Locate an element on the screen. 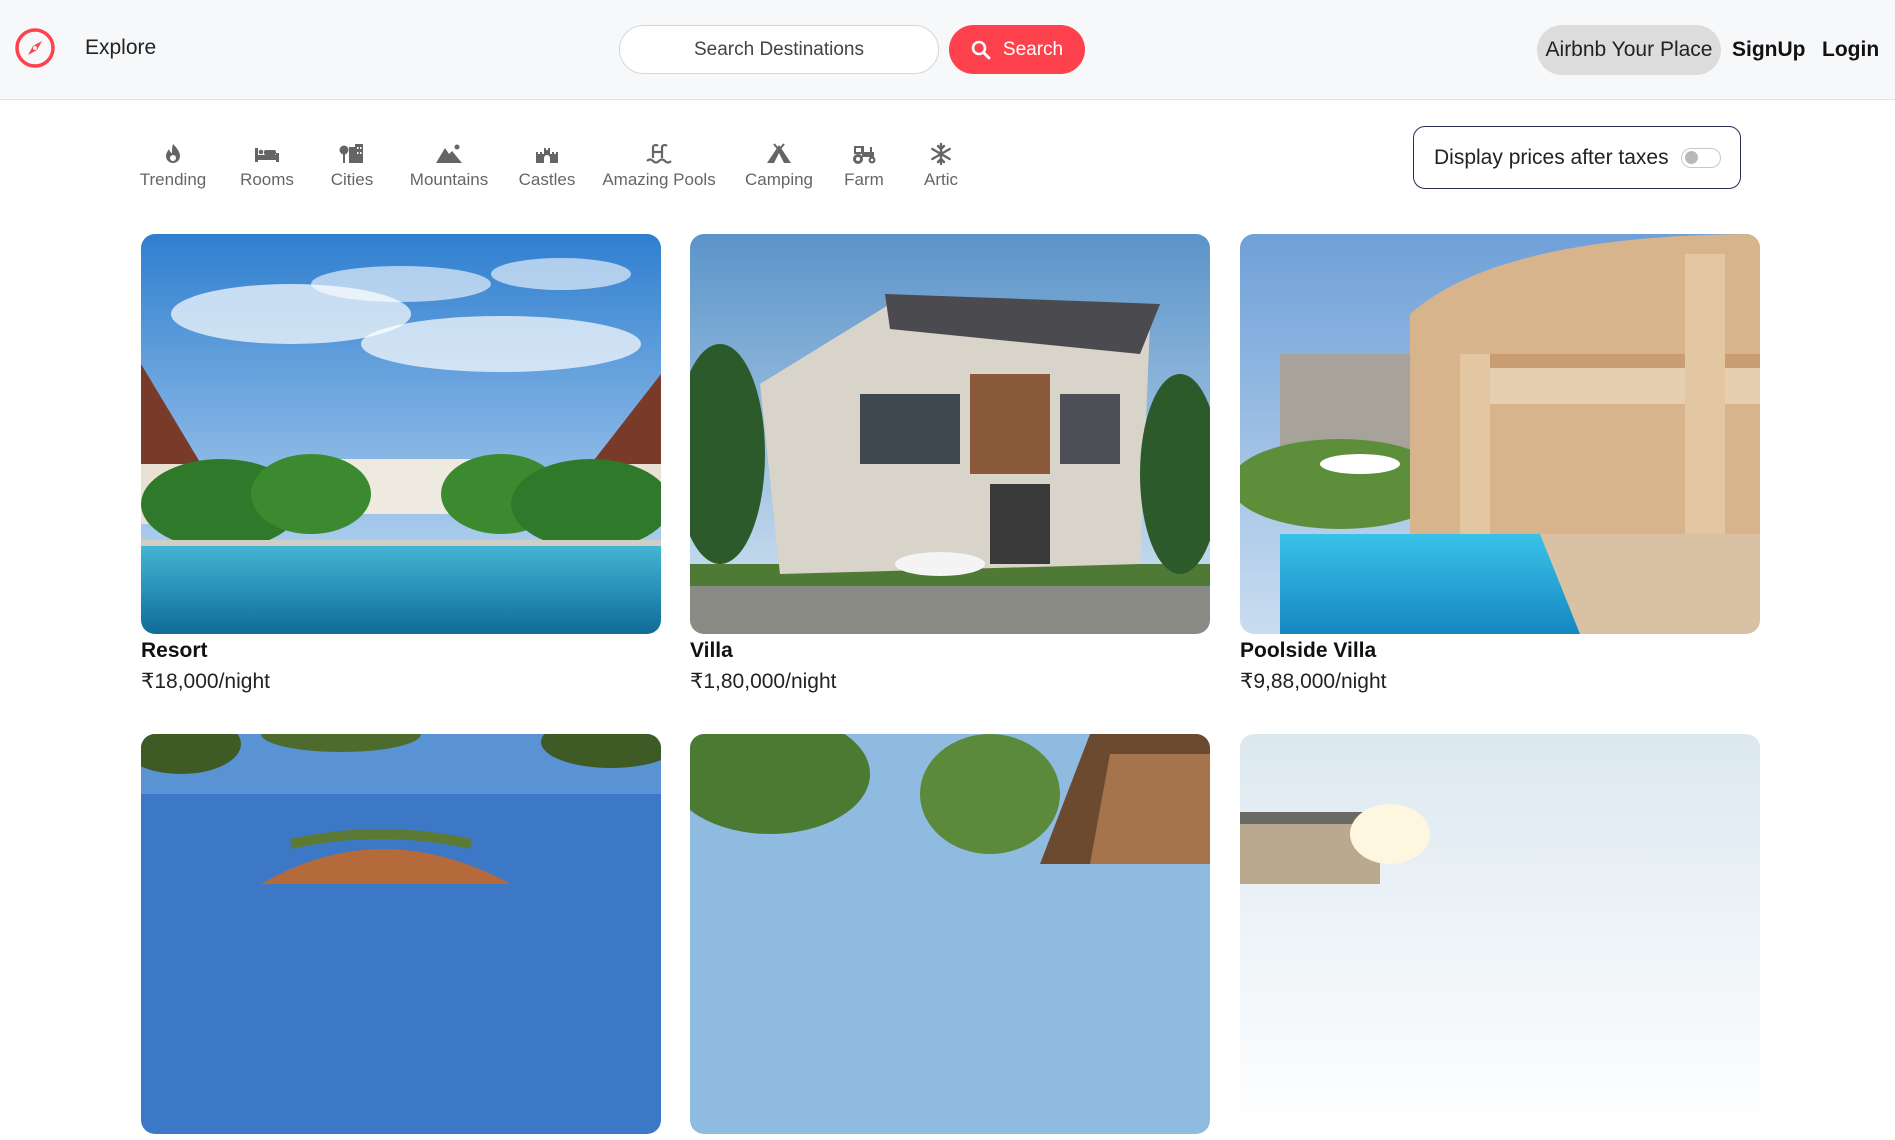 This screenshot has height=1140, width=1895. tax-toggle-switch is located at coordinates (1700, 157).